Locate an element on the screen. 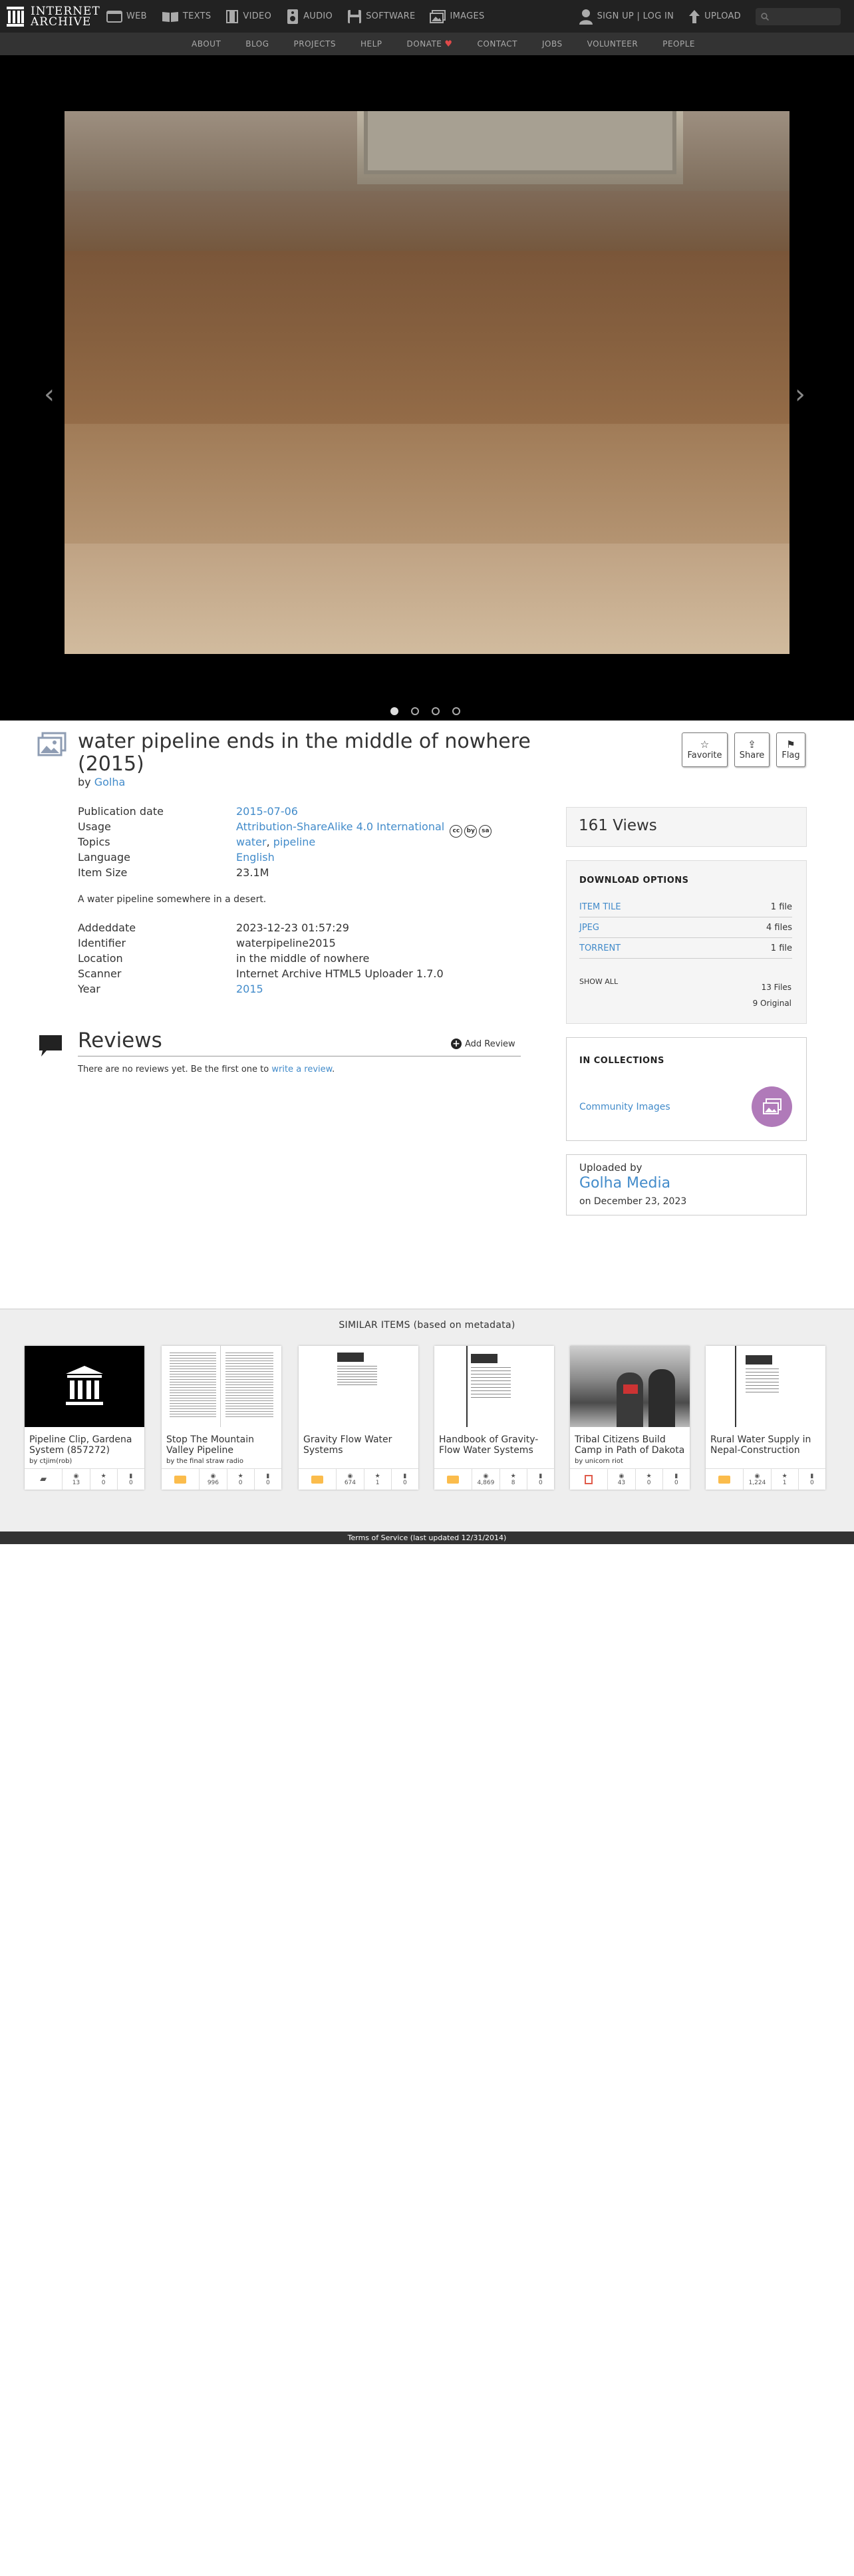  meta-addeddate: Addeddate 2023-12-23 01:57:29 is located at coordinates (213, 928).